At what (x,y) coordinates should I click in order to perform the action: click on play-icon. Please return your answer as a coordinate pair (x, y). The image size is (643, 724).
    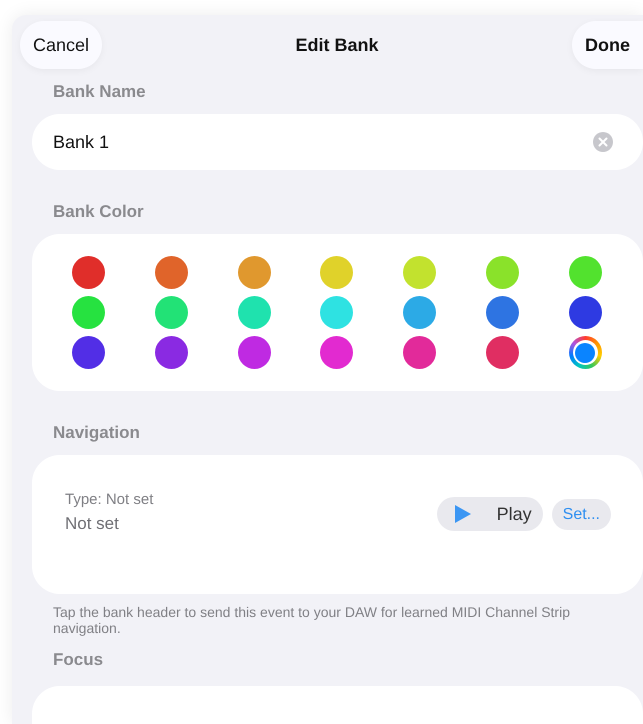
    Looking at the image, I should click on (462, 514).